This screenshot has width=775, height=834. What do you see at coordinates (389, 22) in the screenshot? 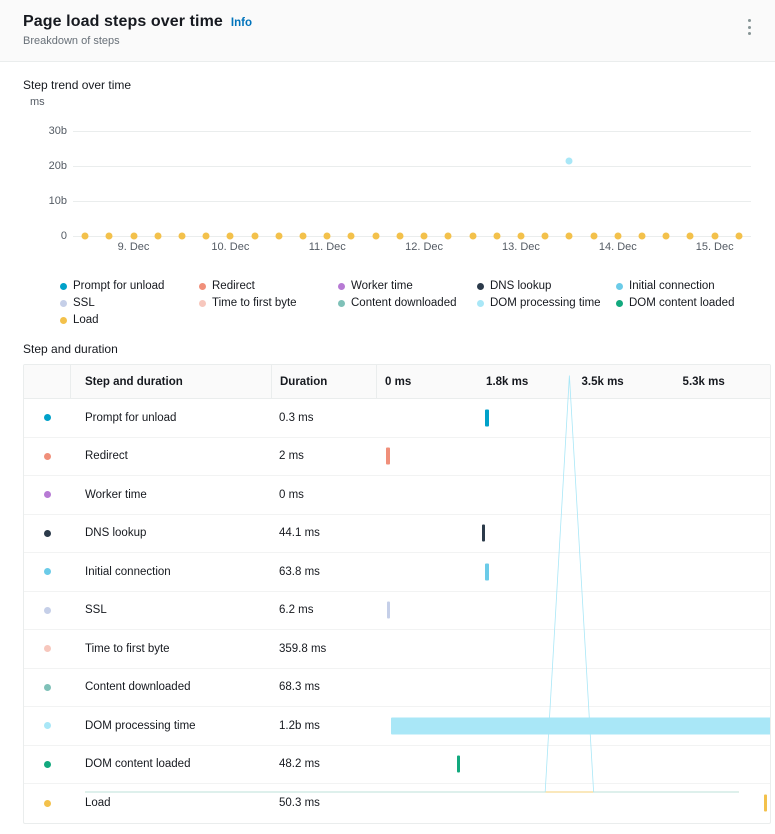
I see `header-title-row: Page load steps over time Info` at bounding box center [389, 22].